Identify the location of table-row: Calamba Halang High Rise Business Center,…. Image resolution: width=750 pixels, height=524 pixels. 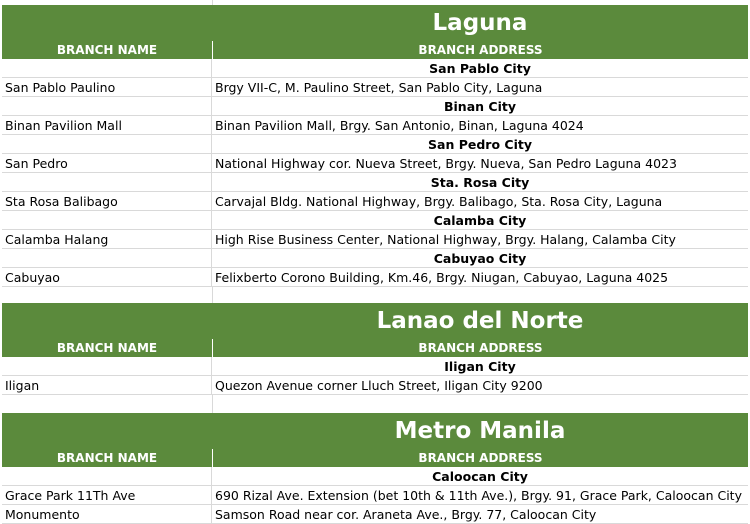
(375, 239).